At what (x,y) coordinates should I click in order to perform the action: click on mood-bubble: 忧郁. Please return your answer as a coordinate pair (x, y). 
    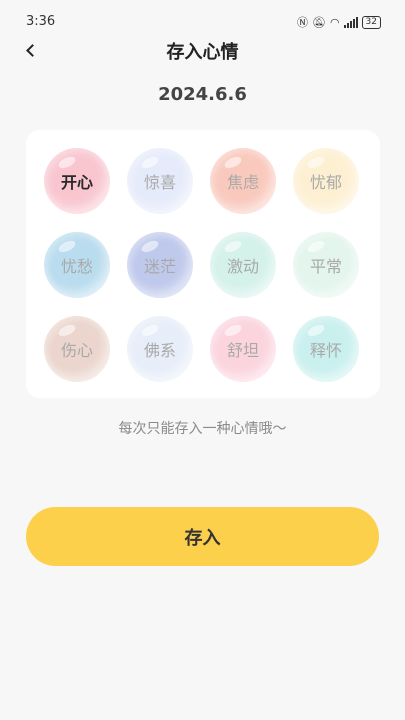
    Looking at the image, I should click on (326, 181).